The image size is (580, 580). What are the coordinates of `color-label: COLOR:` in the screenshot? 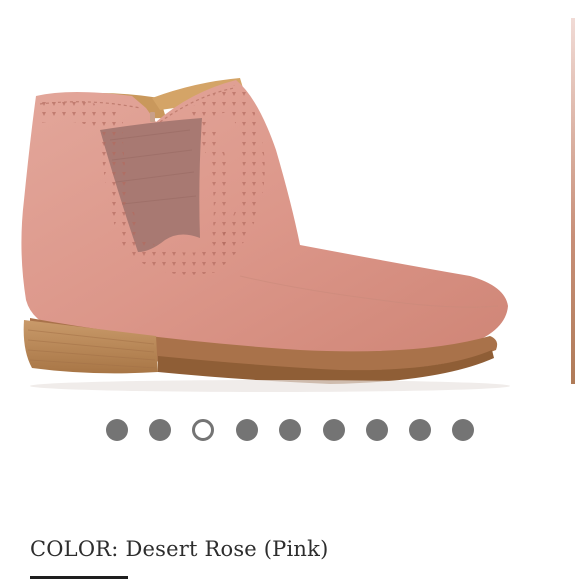 It's located at (74, 549).